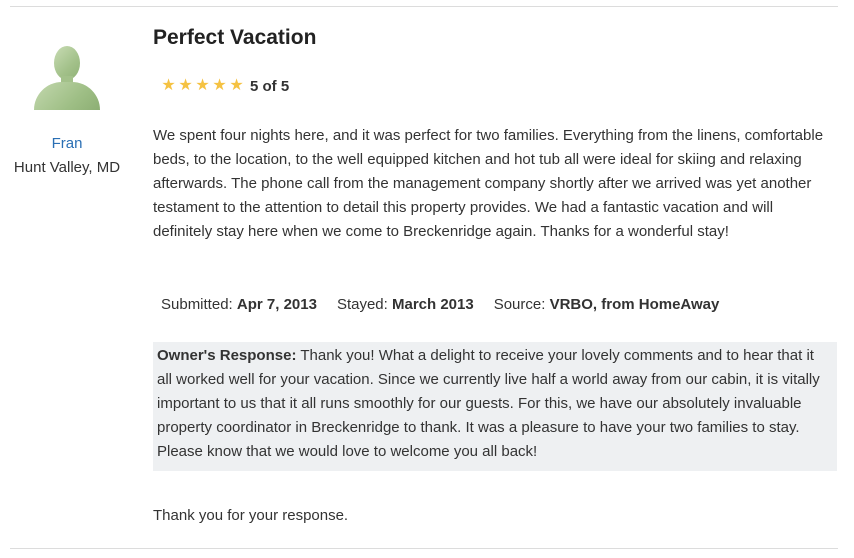 This screenshot has width=854, height=558. I want to click on review-title: Perfect Vacation, so click(235, 37).